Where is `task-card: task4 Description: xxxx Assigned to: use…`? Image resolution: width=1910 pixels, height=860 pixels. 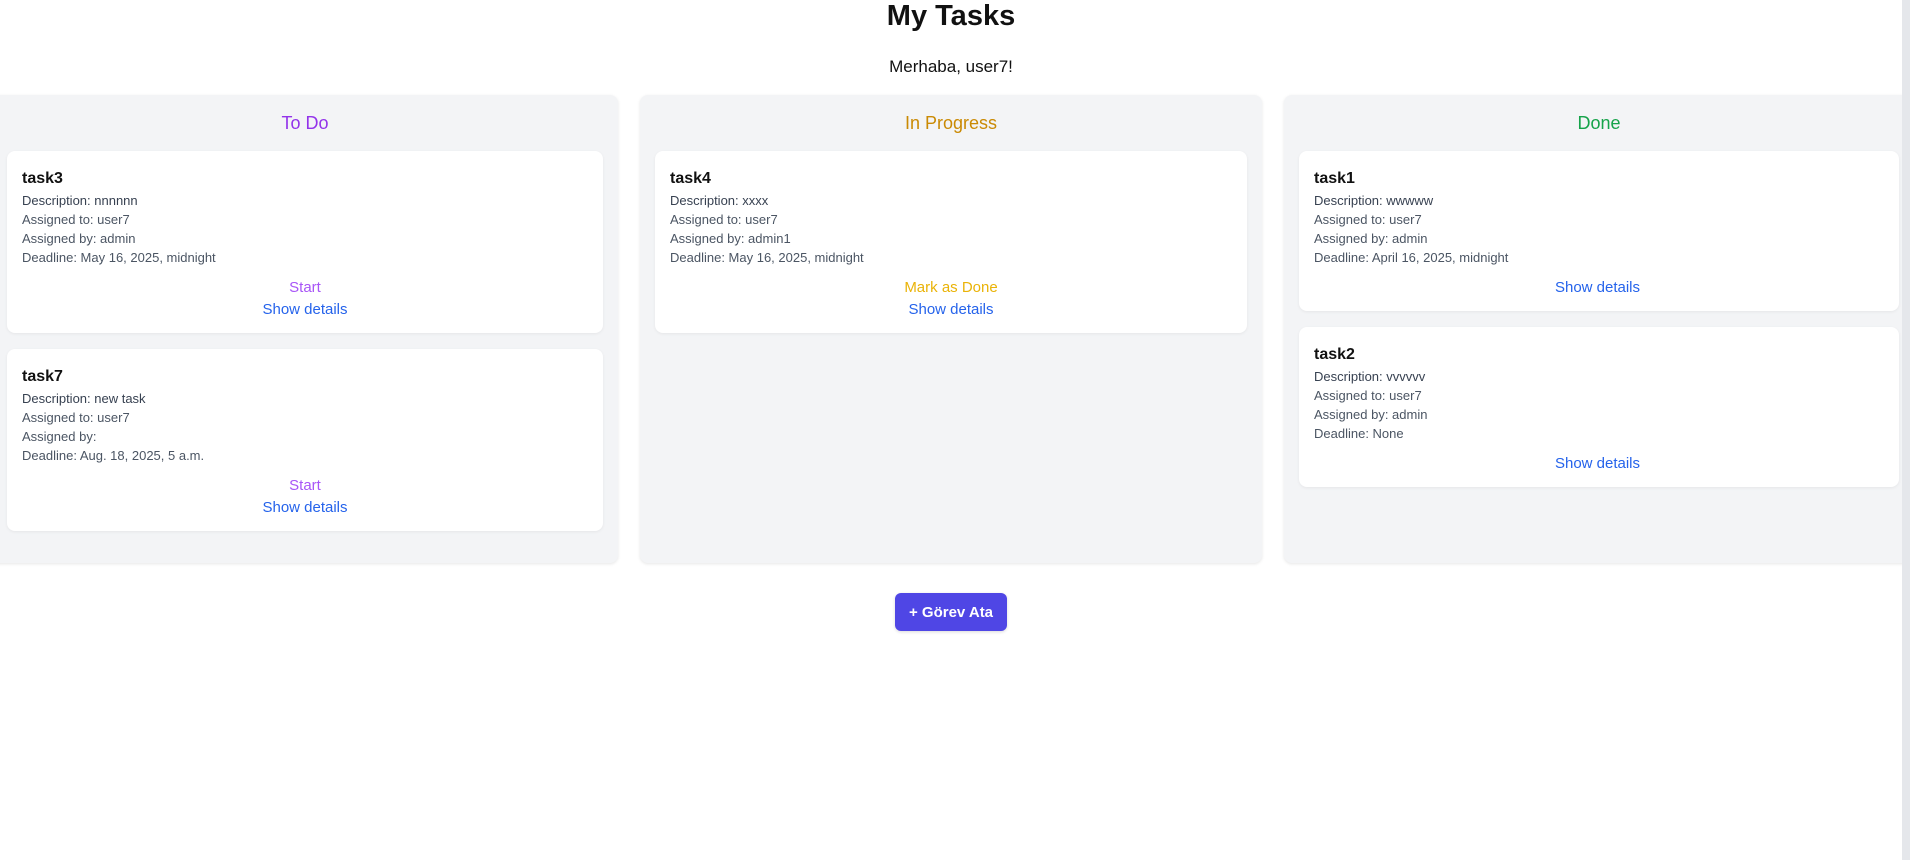
task-card: task4 Description: xxxx Assigned to: use… is located at coordinates (951, 242).